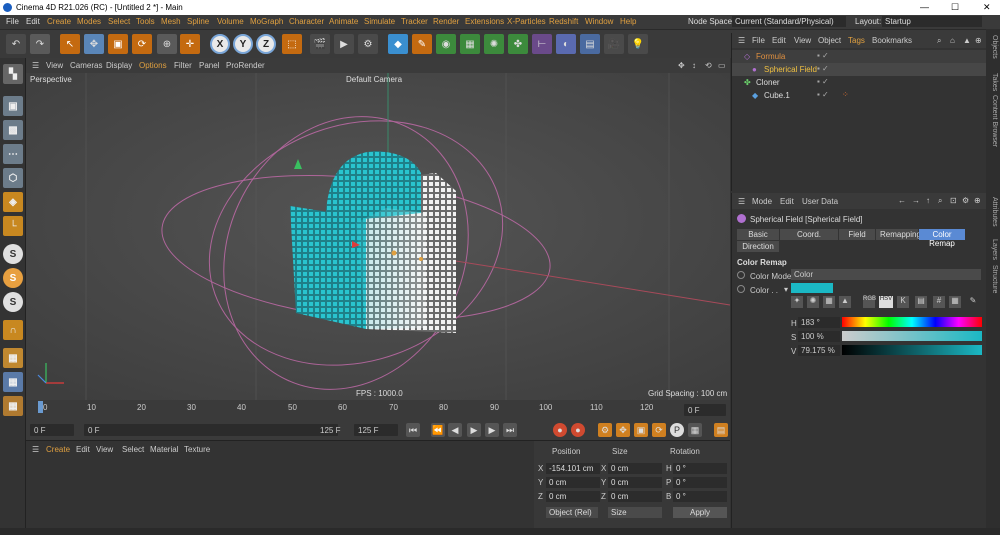 This screenshot has height=535, width=1000. What do you see at coordinates (623, 430) in the screenshot?
I see `record-position-icon: ✥` at bounding box center [623, 430].